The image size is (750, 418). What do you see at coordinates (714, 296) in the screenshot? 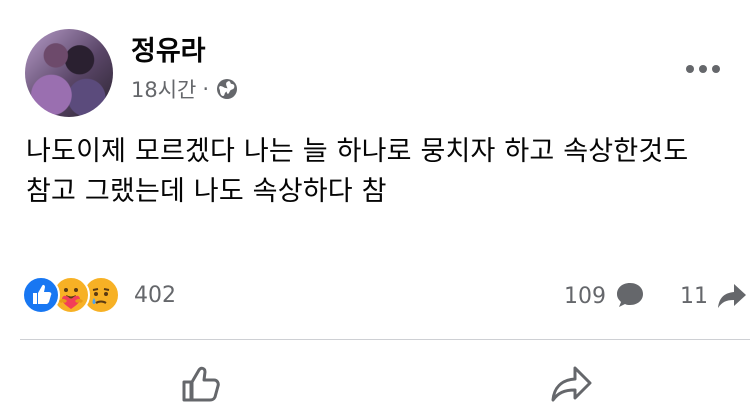
I see `share-stat: 11` at bounding box center [714, 296].